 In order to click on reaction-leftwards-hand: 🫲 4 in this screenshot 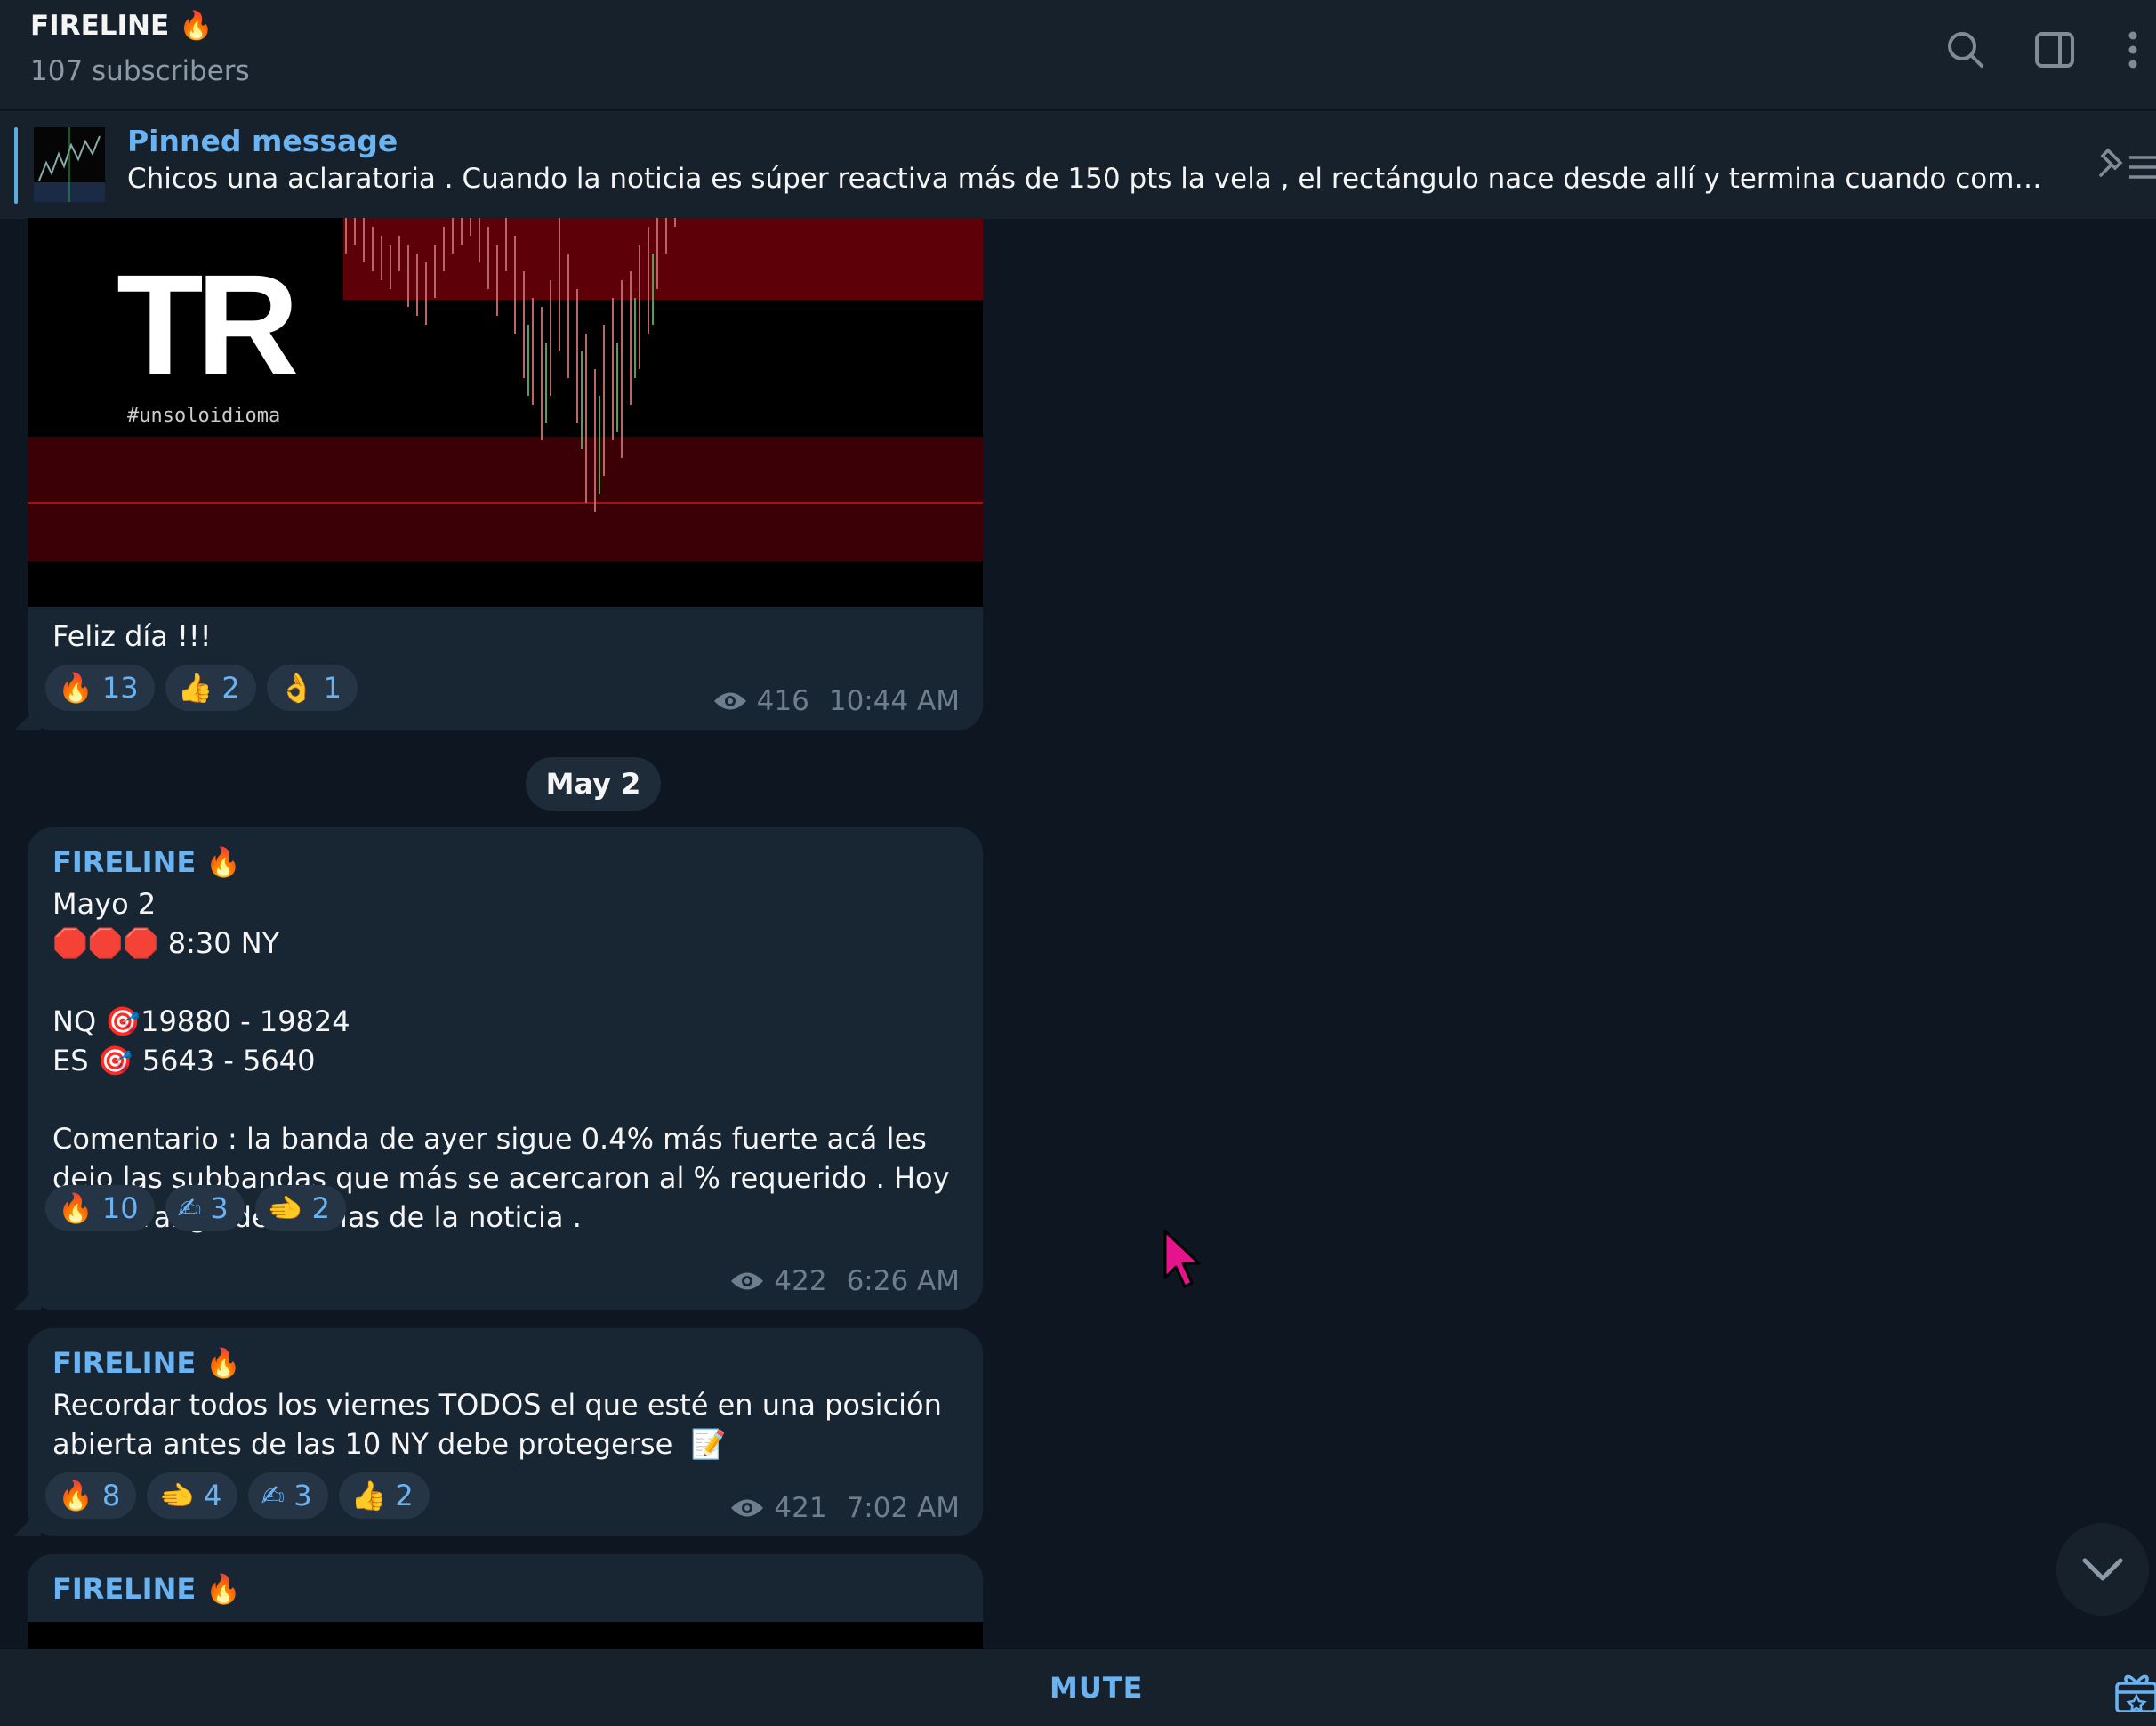, I will do `click(193, 1495)`.